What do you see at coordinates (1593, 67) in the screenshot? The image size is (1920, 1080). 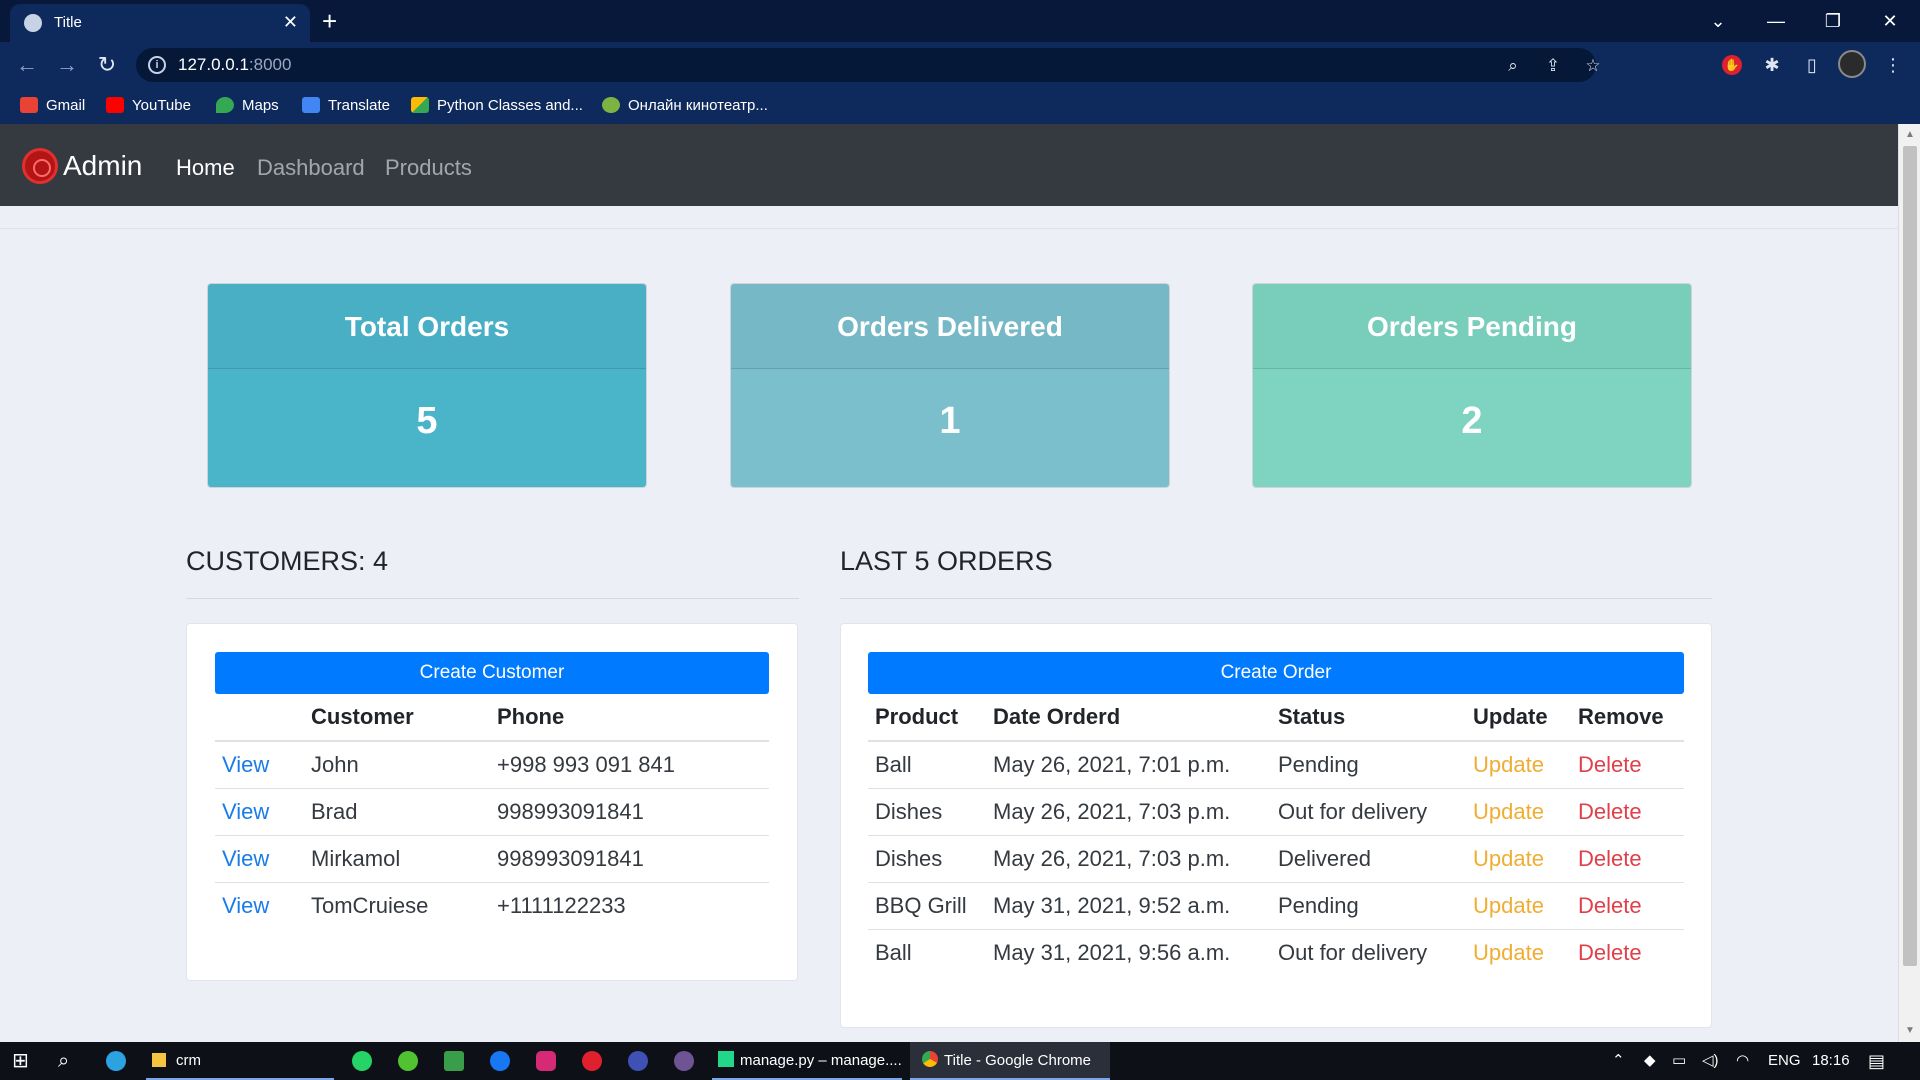 I see `bookmark-star-icon: ☆` at bounding box center [1593, 67].